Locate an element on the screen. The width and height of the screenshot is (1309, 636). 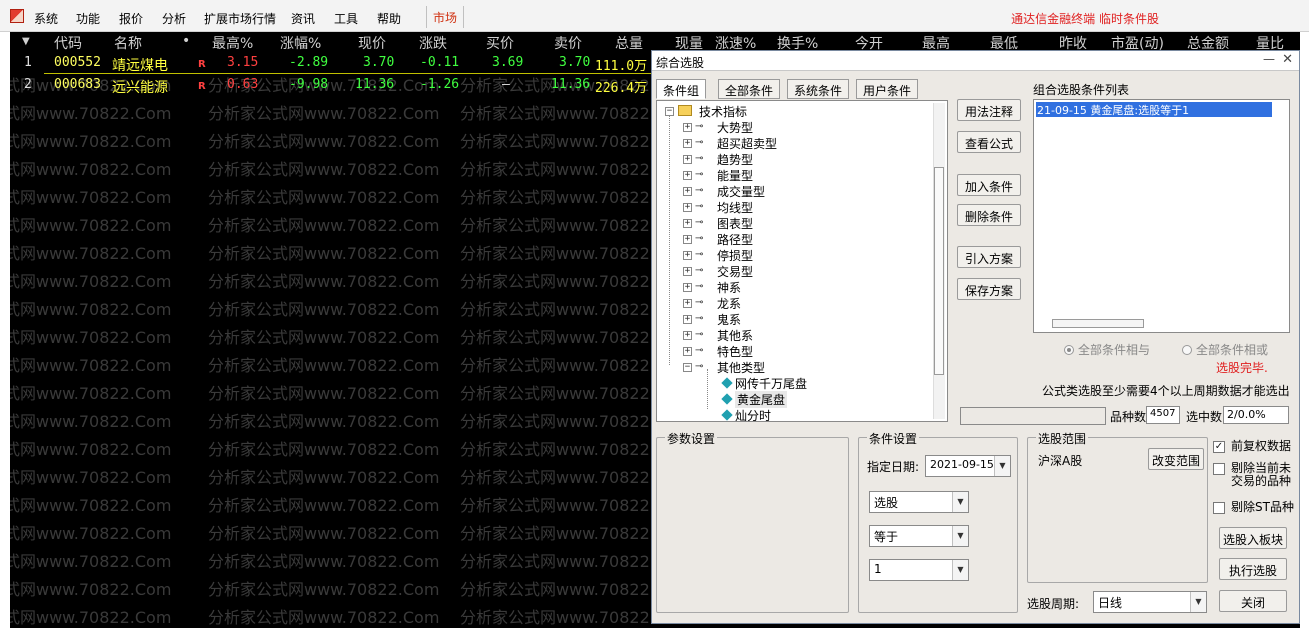
select-to-block-button: 选股入板块 is located at coordinates (1253, 538).